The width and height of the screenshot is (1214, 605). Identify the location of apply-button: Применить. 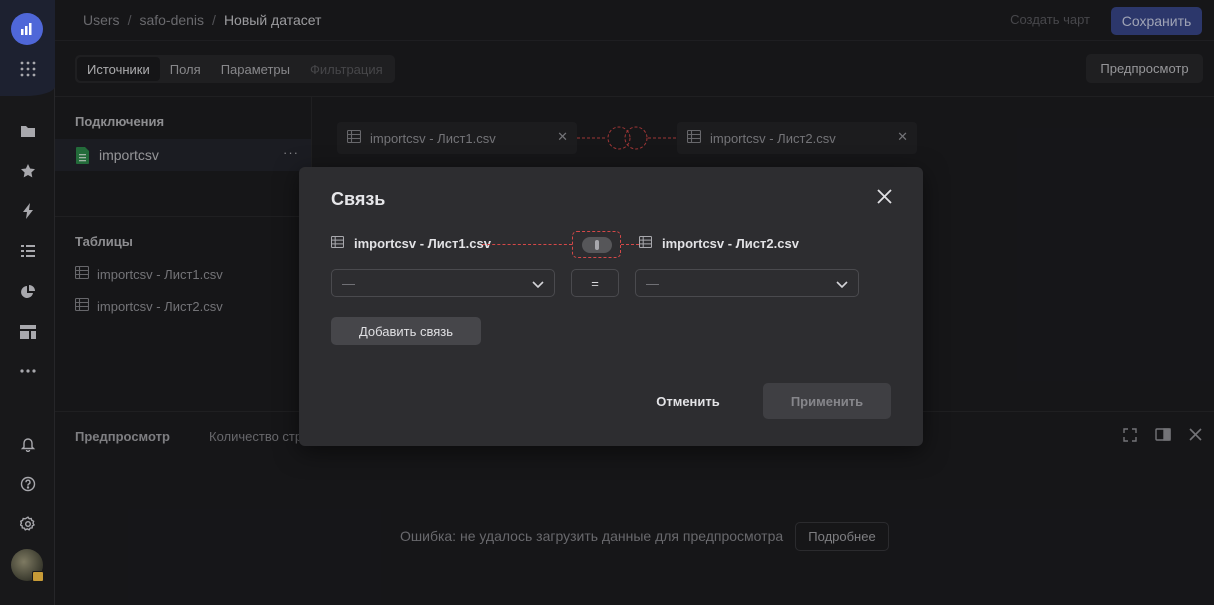
(827, 401).